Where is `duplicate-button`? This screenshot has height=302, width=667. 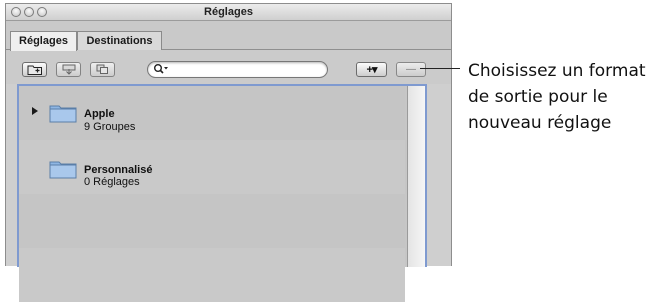 duplicate-button is located at coordinates (102, 69).